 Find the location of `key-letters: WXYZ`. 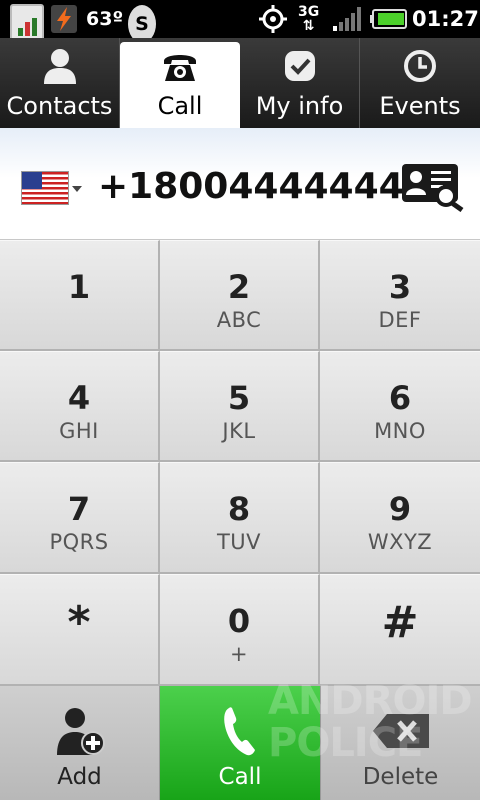

key-letters: WXYZ is located at coordinates (400, 542).